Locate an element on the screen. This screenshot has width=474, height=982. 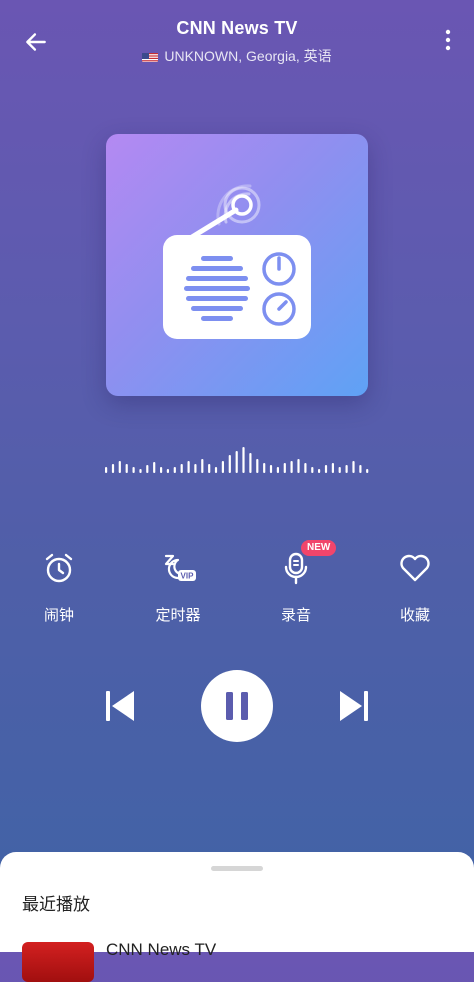
station-subtitle: UNKNOWN, Georgia, 英语 is located at coordinates (237, 56).